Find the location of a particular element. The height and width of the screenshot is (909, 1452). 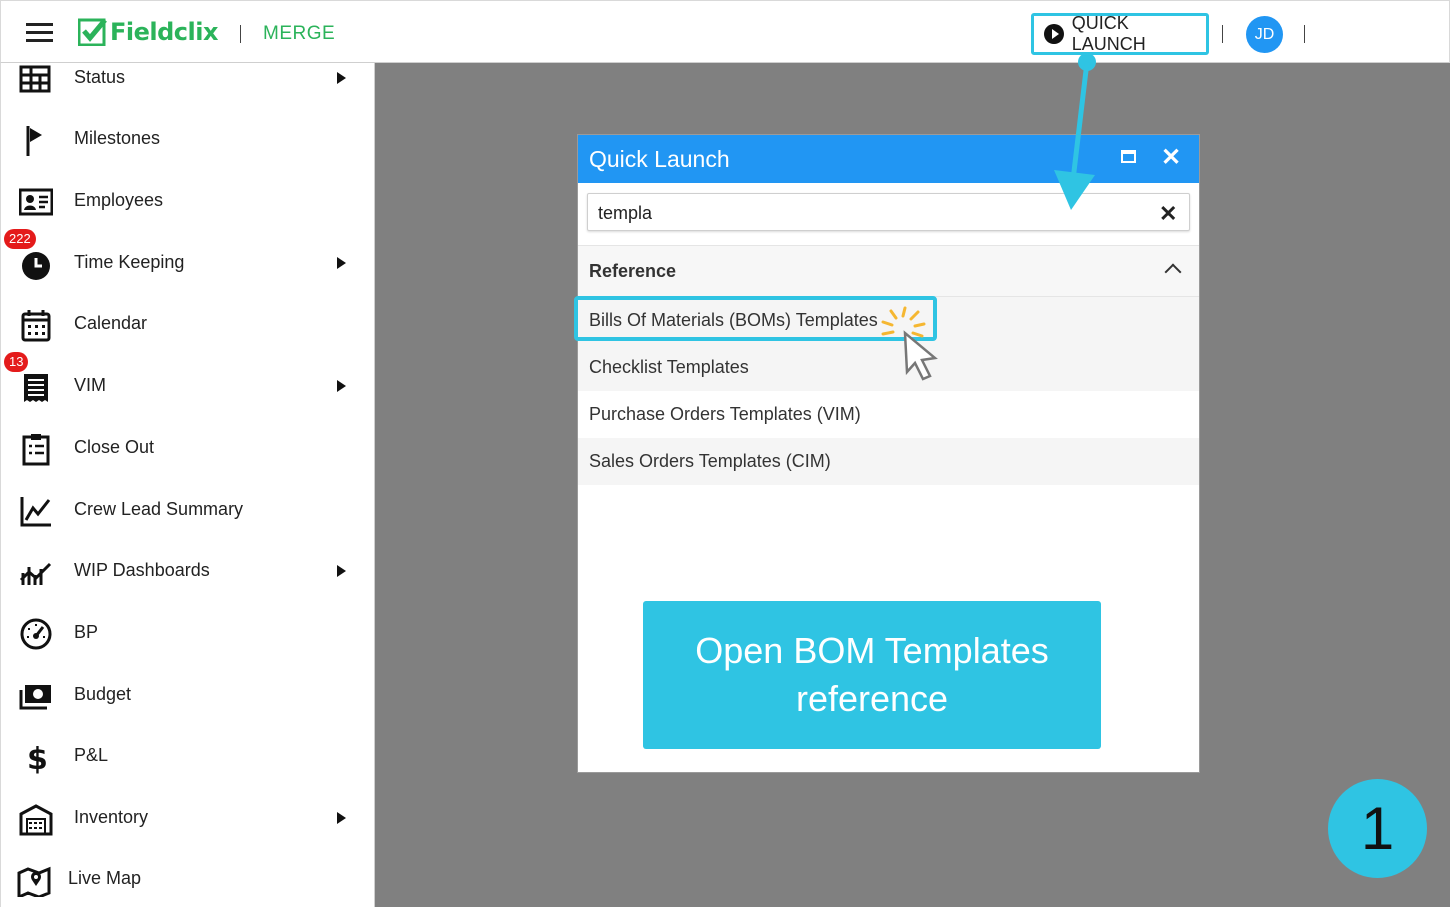

sidebar-item-label: Time Keeping is located at coordinates (129, 262).